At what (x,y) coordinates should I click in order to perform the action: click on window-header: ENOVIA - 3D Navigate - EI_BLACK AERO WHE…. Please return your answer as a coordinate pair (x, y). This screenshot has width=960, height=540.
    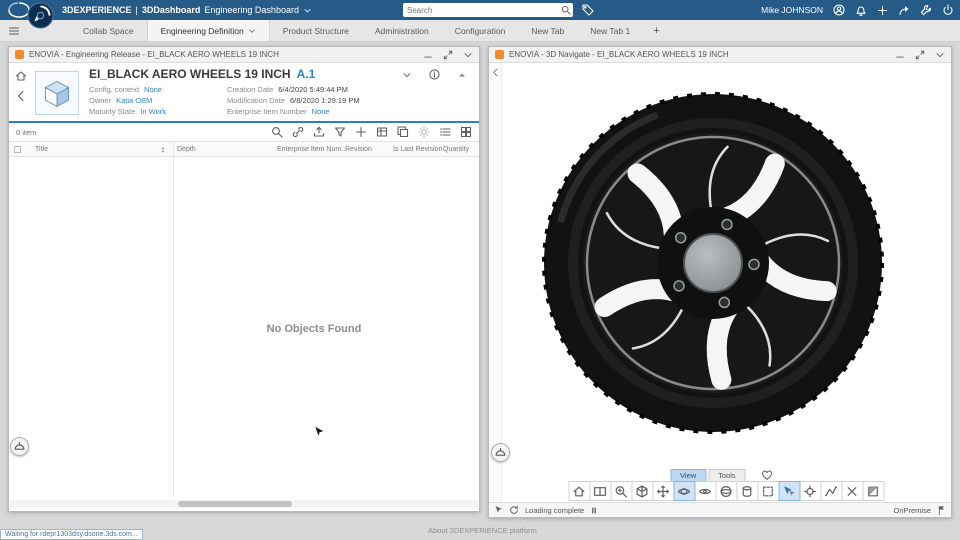
    Looking at the image, I should click on (720, 55).